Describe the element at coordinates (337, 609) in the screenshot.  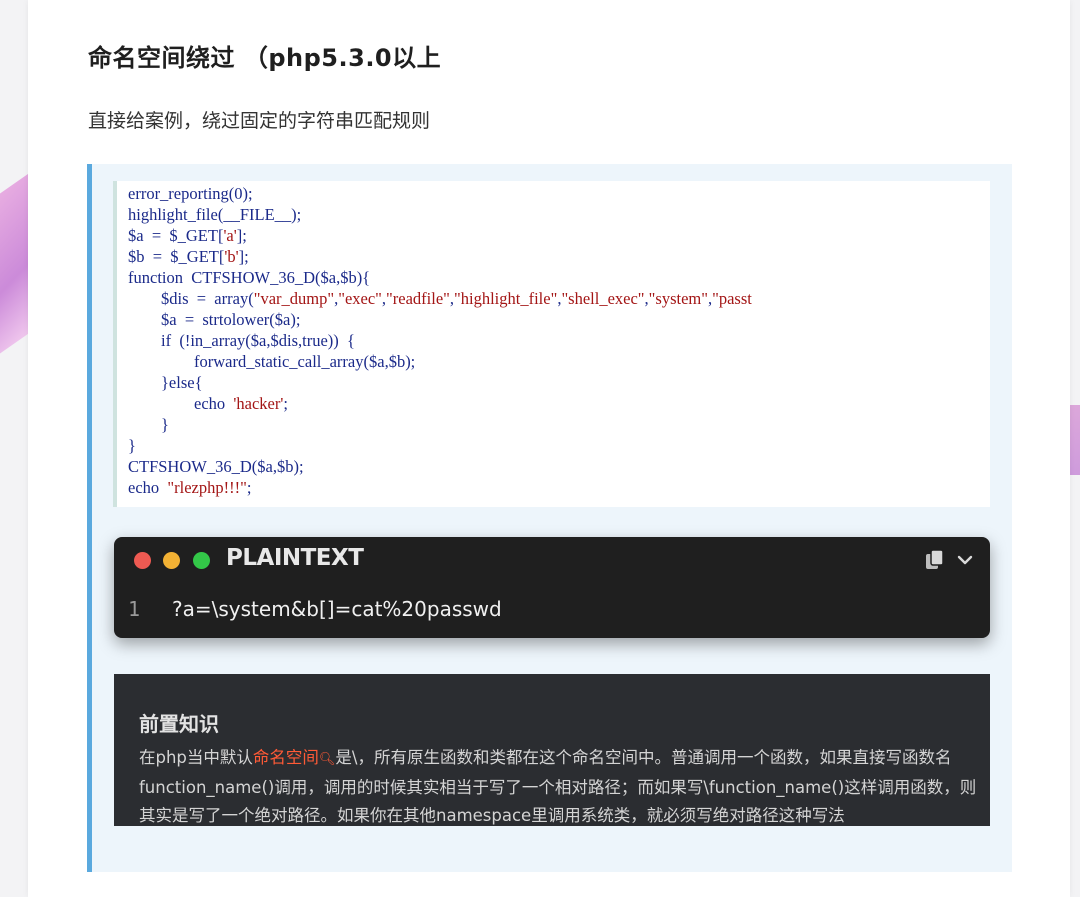
I see `code-line: ?a=\system&b[]=cat%20passwd` at that location.